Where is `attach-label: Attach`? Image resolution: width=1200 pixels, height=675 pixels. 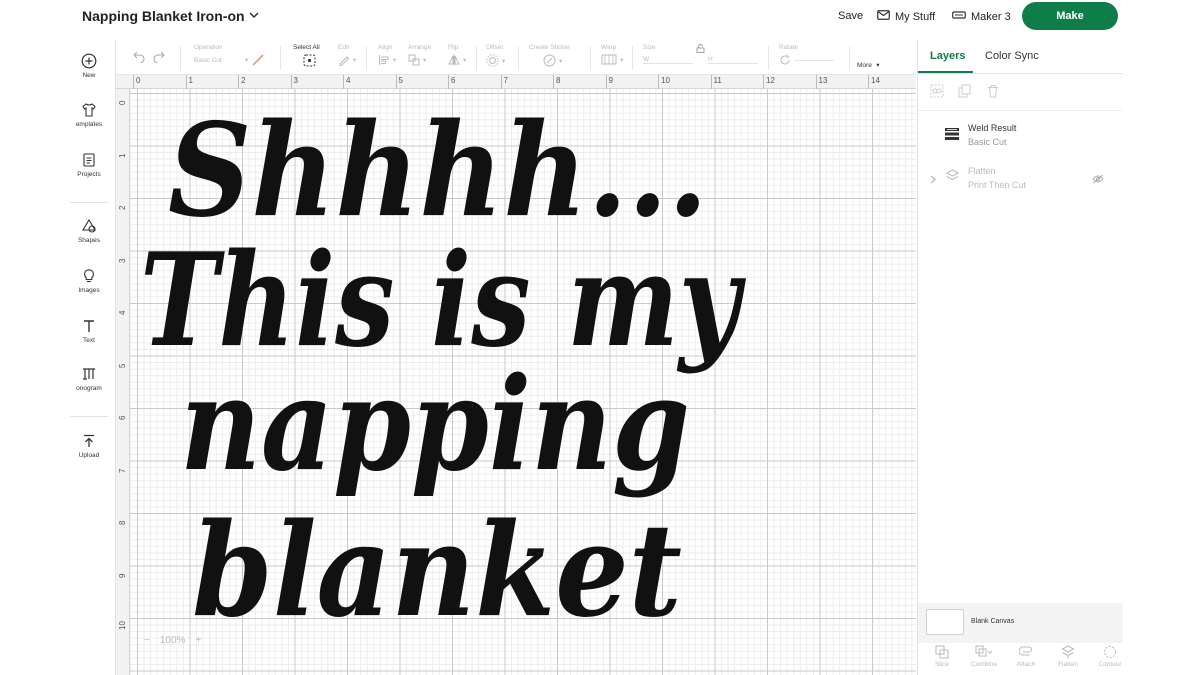
attach-label: Attach is located at coordinates (1026, 664).